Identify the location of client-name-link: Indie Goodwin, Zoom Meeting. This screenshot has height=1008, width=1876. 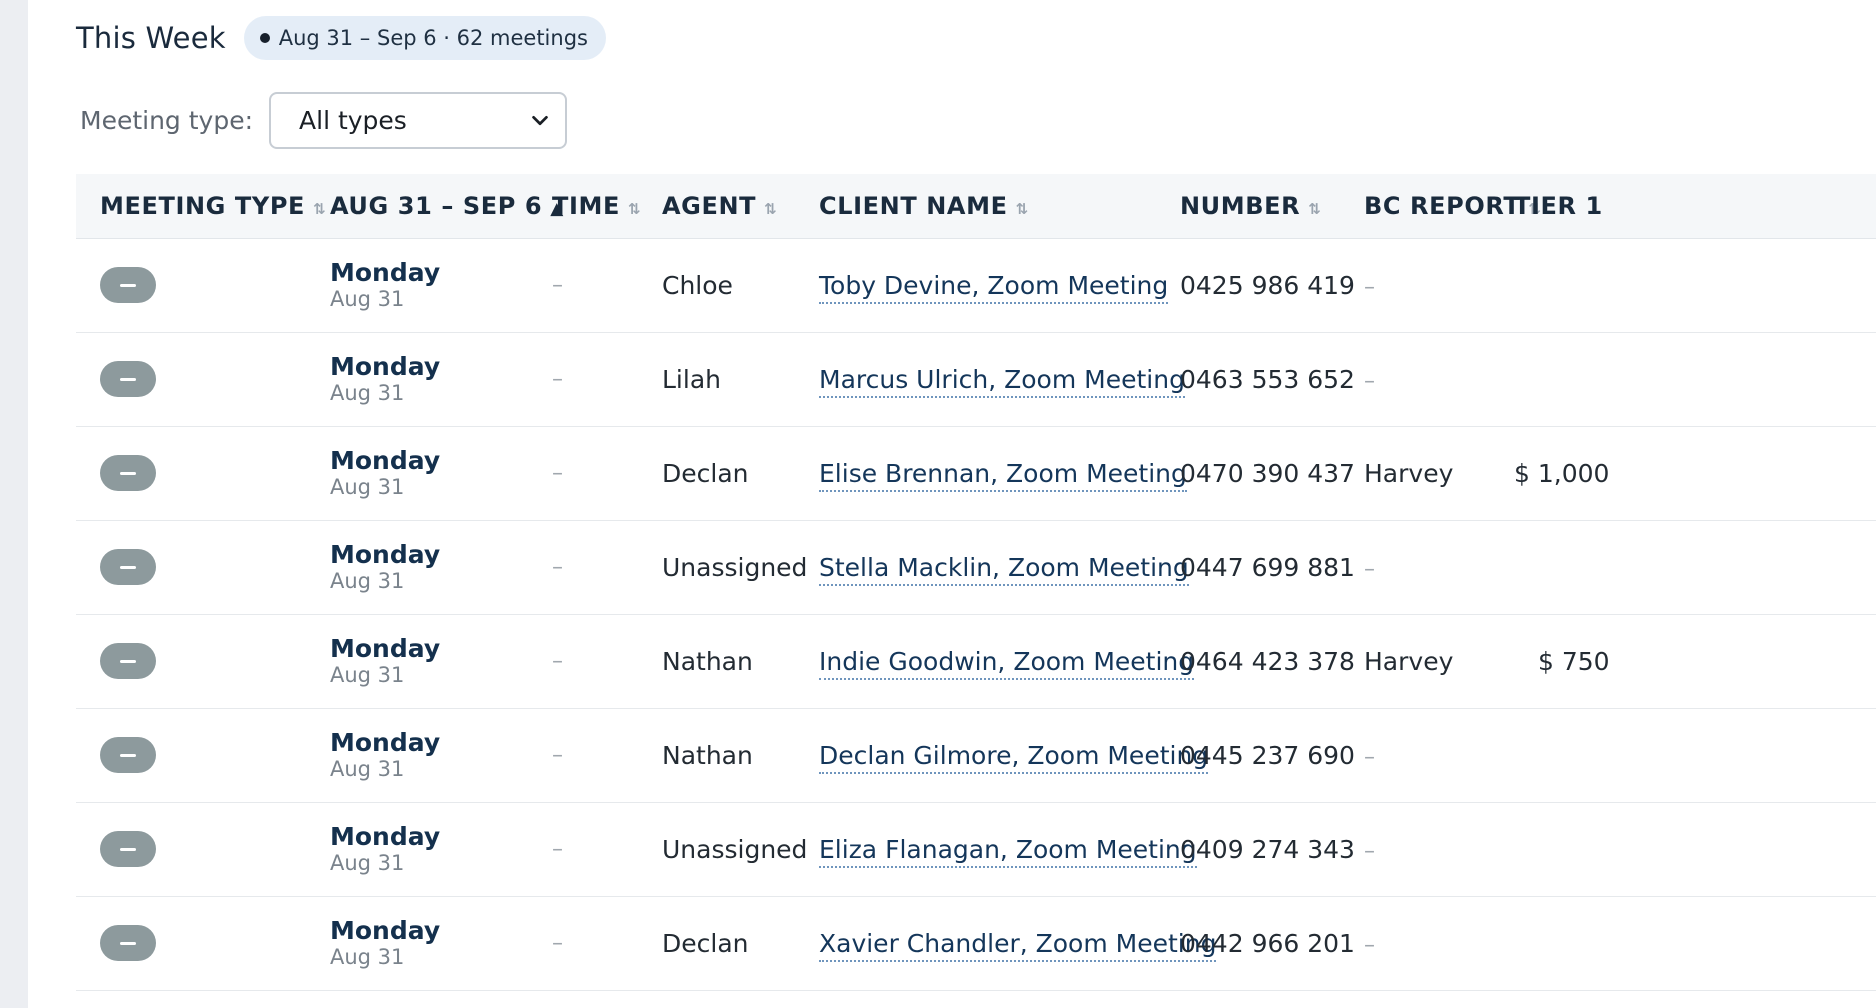
(1007, 663).